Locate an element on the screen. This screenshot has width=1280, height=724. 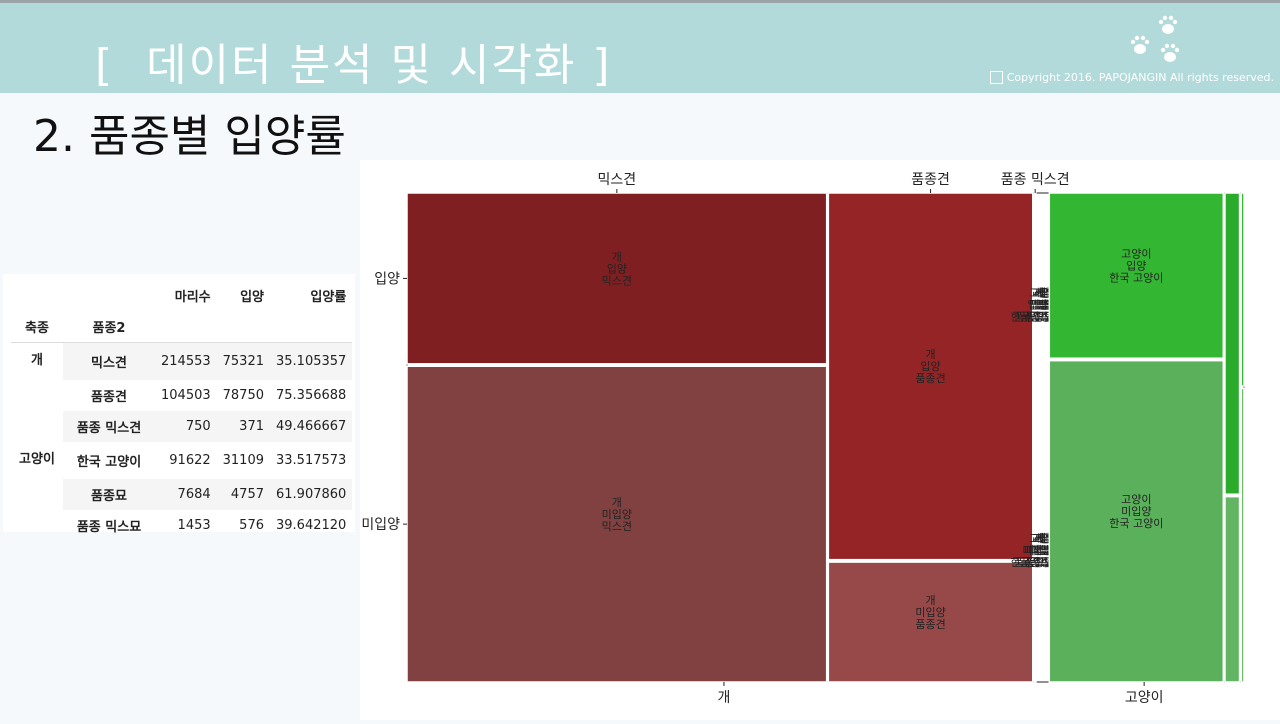
adopted-cell: 78750 is located at coordinates (243, 395).